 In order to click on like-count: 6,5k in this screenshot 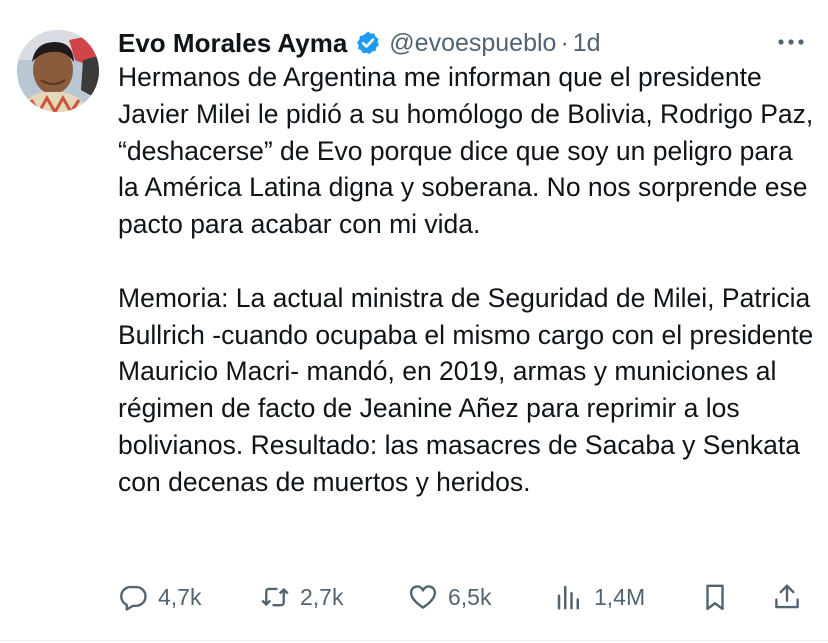, I will do `click(470, 596)`.